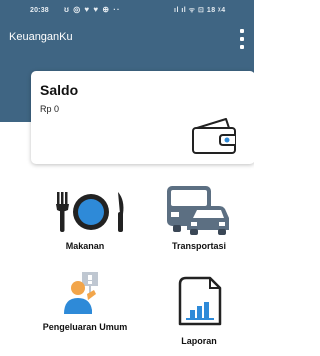 This screenshot has height=356, width=320. I want to click on status-time: 20:38, so click(39, 10).